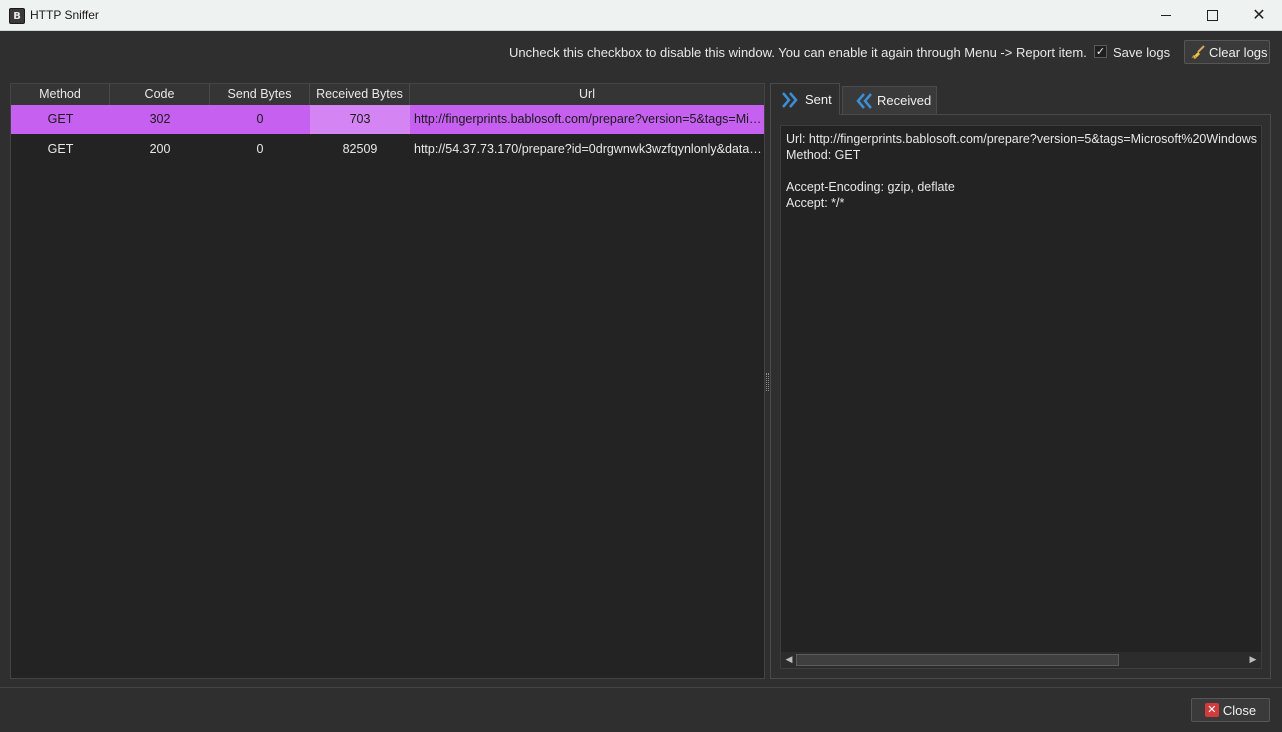 This screenshot has width=1282, height=732. I want to click on scroll-right-icon: ▶, so click(1253, 660).